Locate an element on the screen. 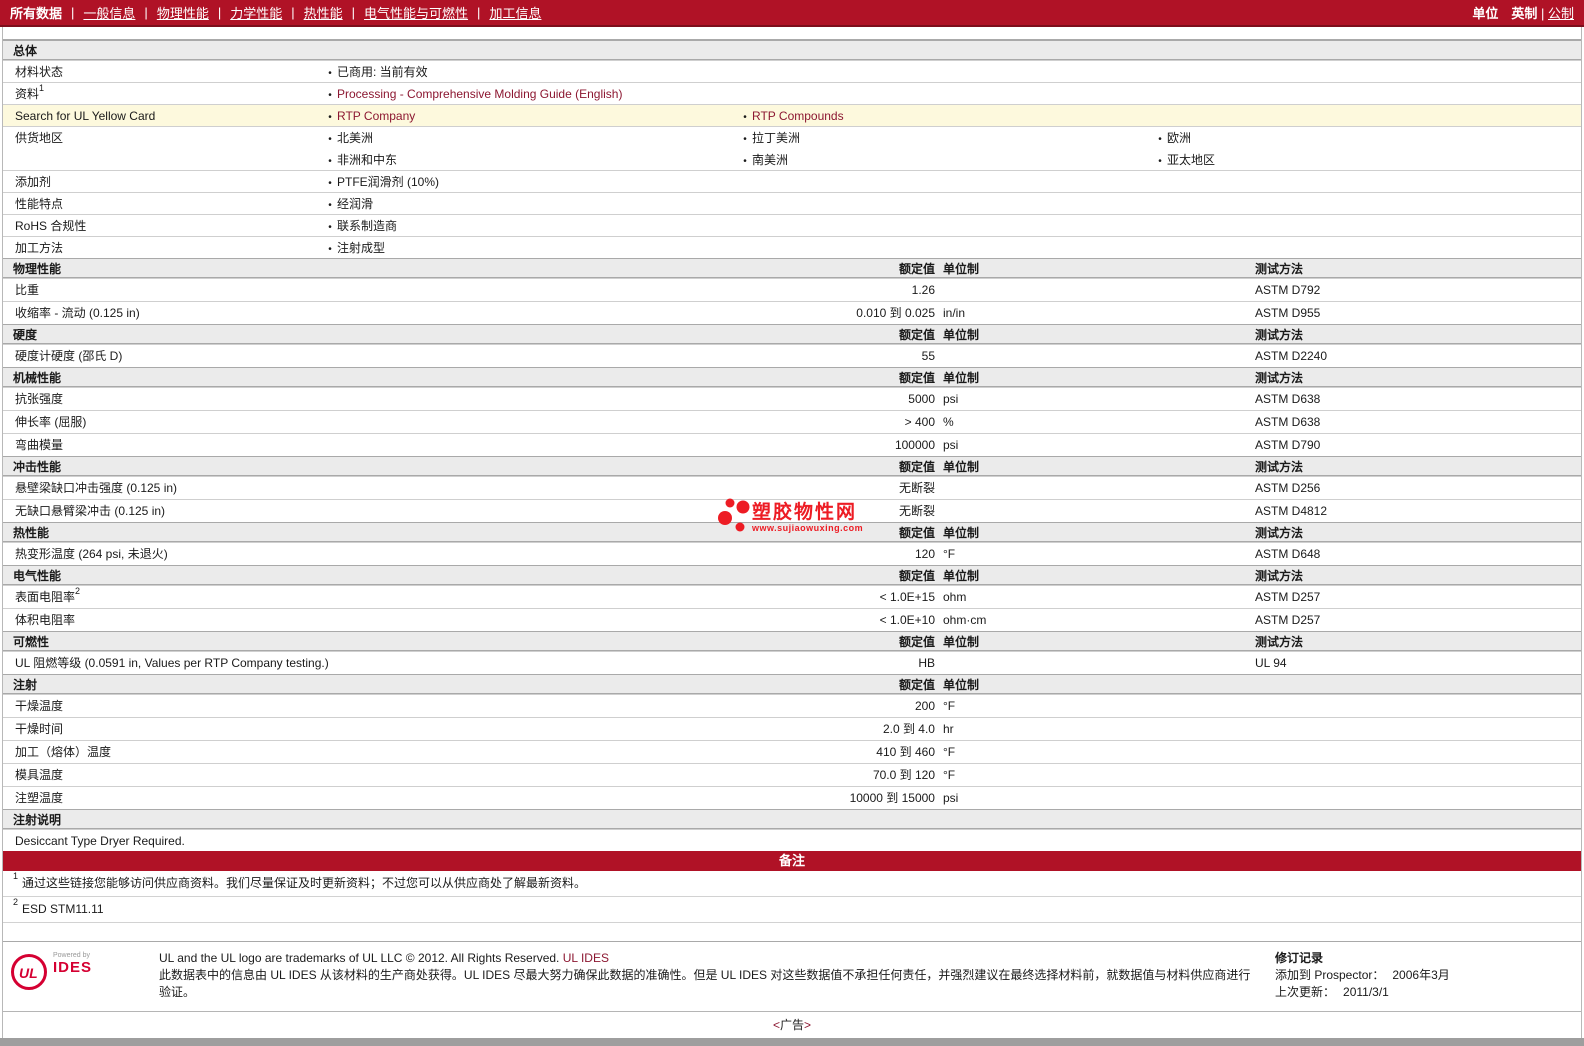  bullet-item: • 南美洲 is located at coordinates (769, 160).